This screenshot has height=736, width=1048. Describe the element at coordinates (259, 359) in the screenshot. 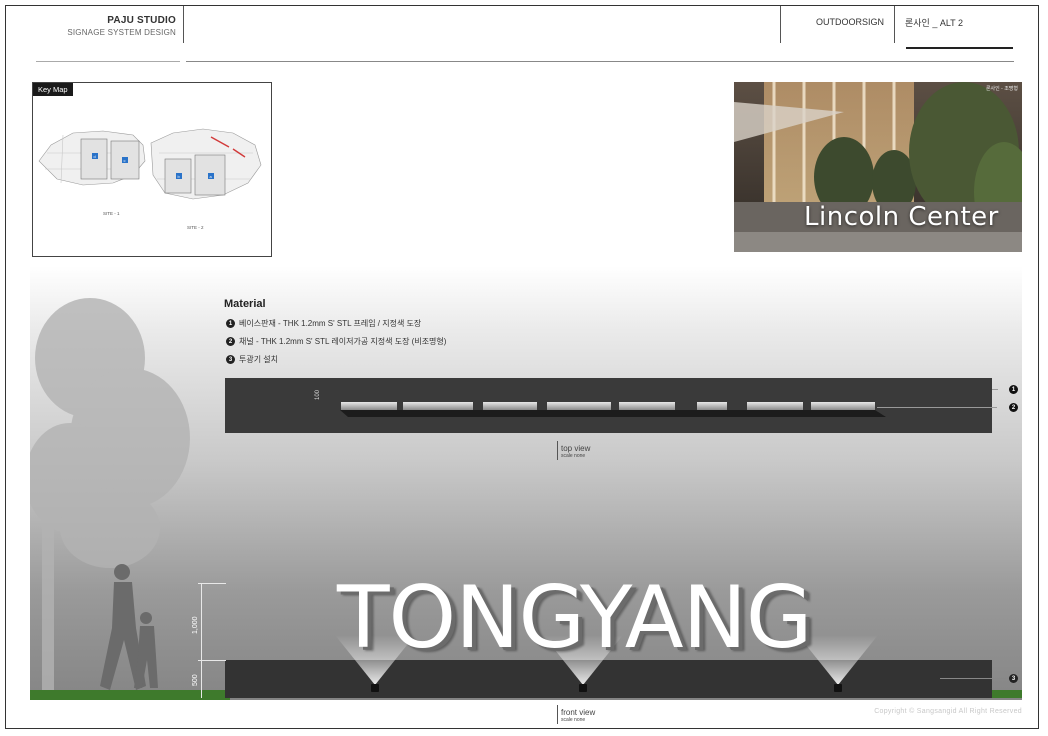

I see `material-text: 투광기 설치` at that location.